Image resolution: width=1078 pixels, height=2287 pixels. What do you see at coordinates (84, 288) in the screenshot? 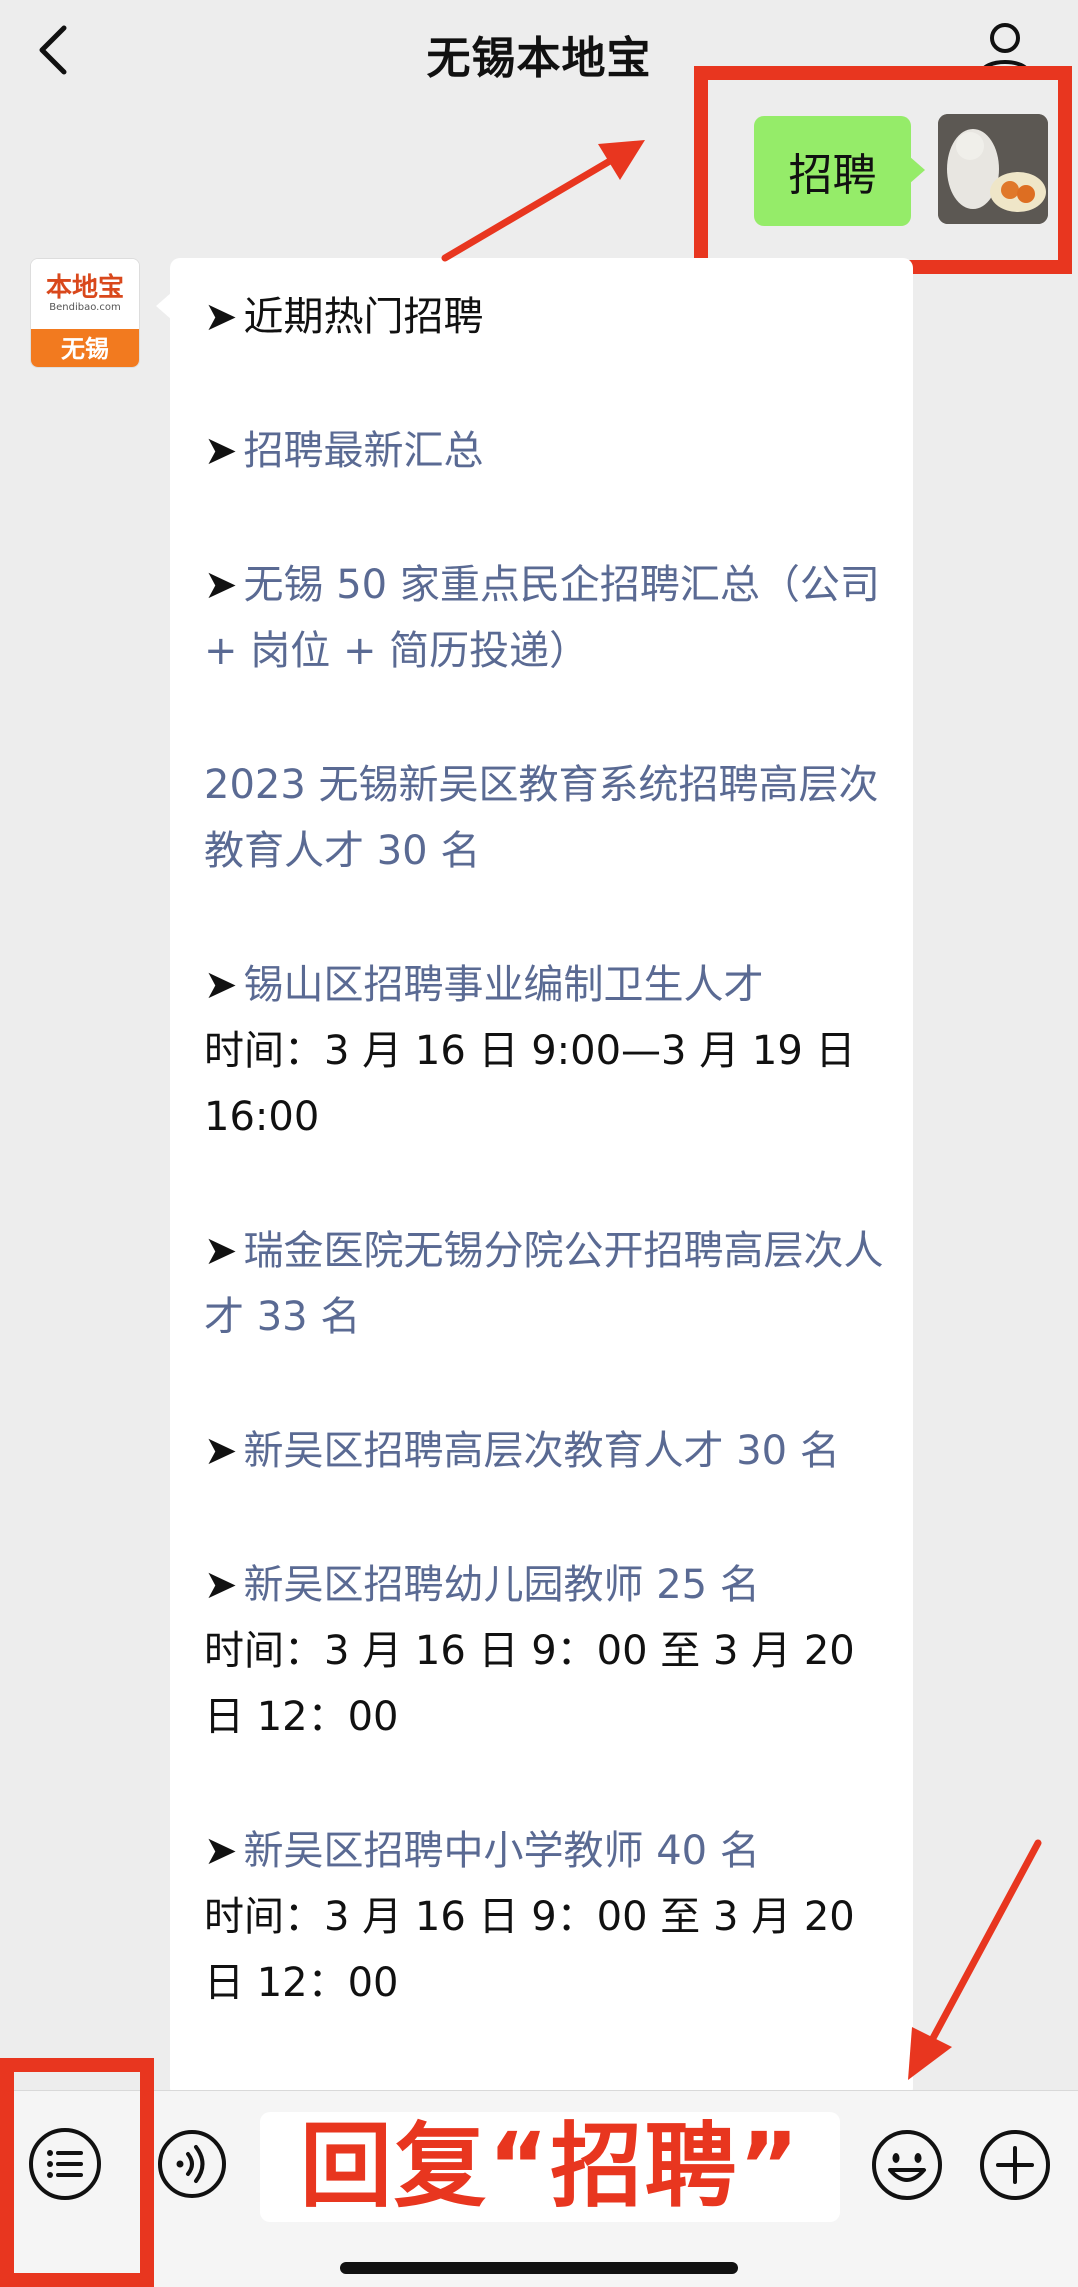
I see `logo-text: 本地宝` at bounding box center [84, 288].